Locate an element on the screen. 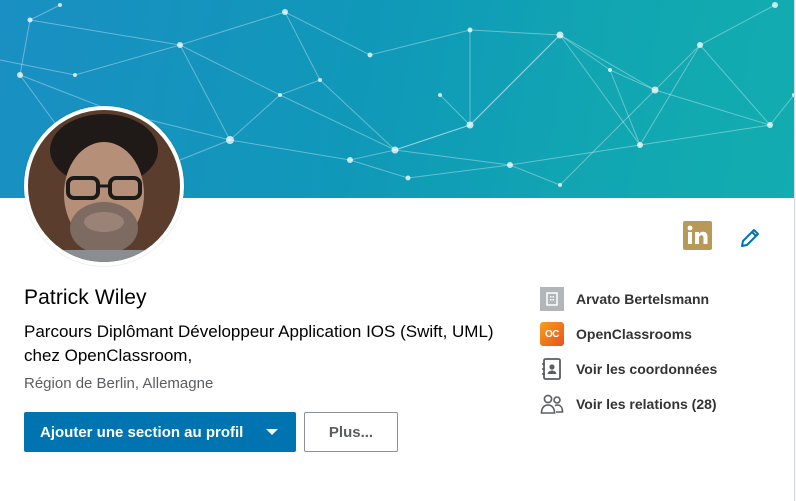 The image size is (796, 501). sidebar-item-label: Voir les relations (28) is located at coordinates (646, 404).